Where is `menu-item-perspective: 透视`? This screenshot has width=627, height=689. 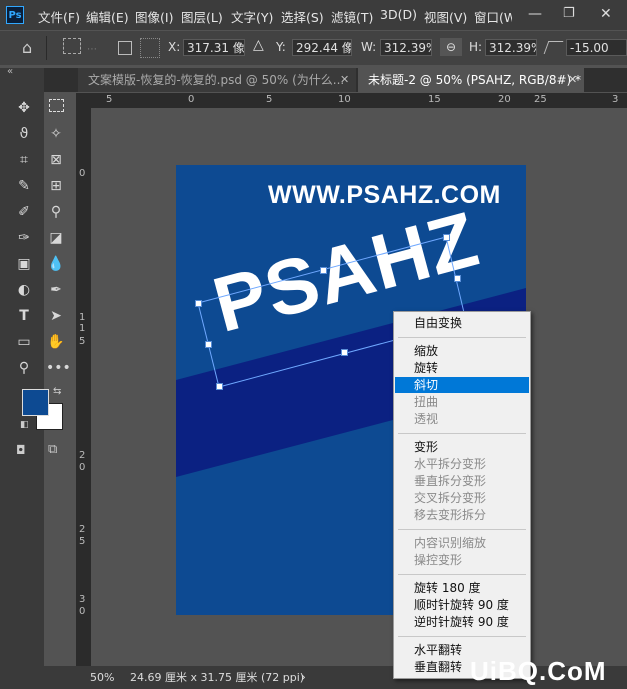 menu-item-perspective: 透视 is located at coordinates (426, 419).